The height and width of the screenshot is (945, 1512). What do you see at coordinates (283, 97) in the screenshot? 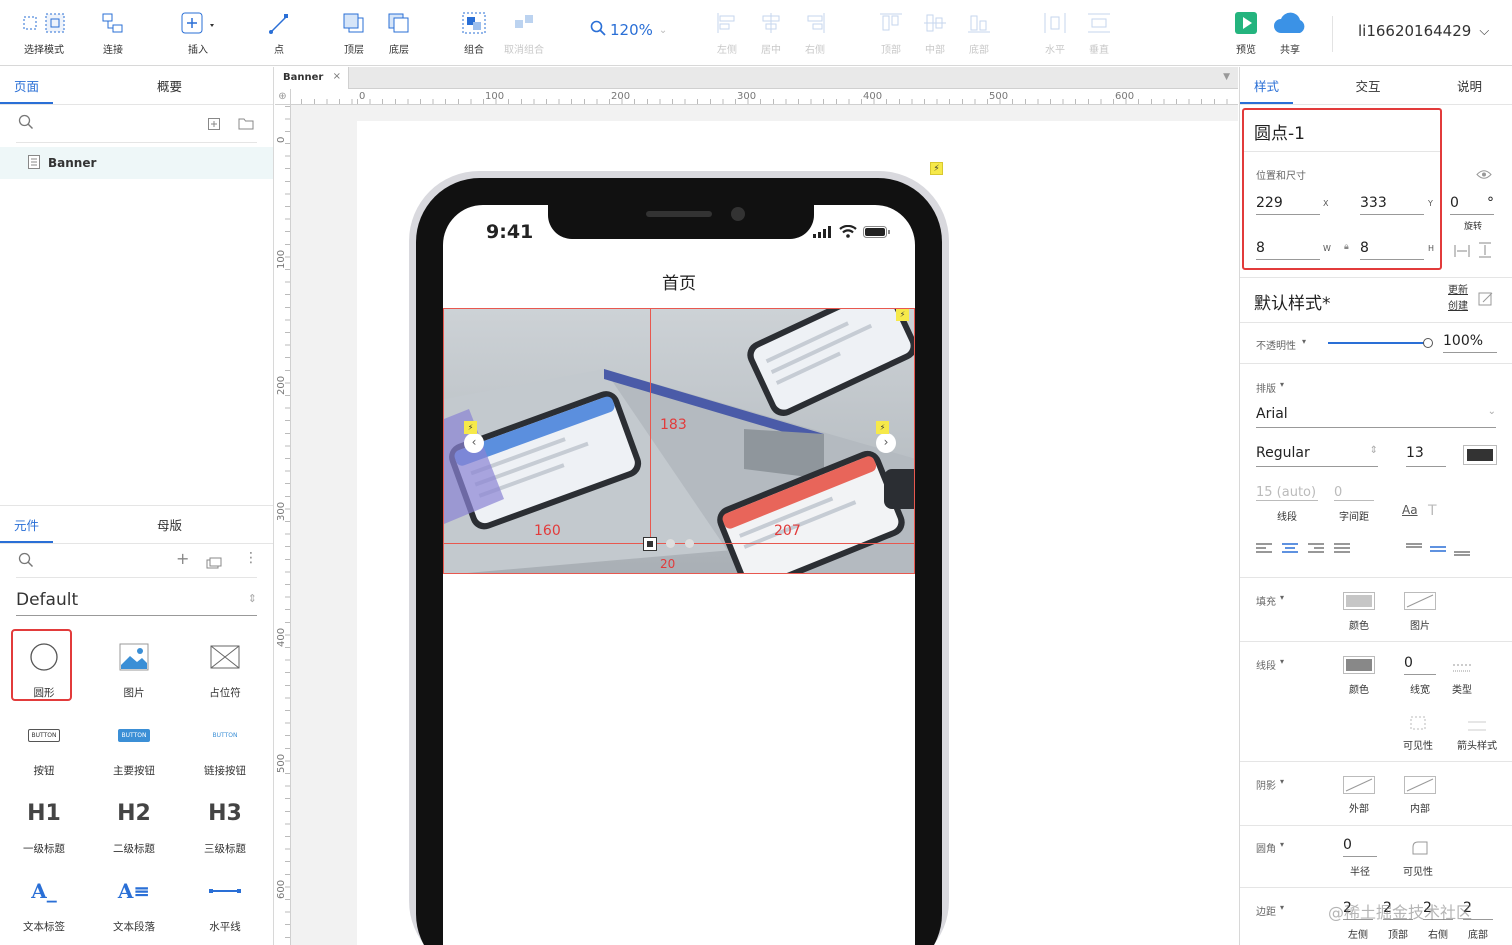
I see `ruler-origin-crosshair-icon: ⊕` at bounding box center [283, 97].